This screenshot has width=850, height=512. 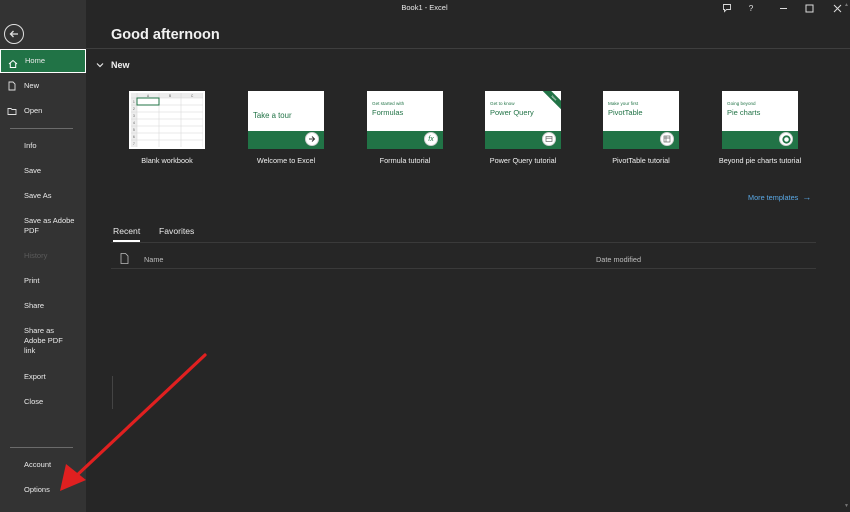 I want to click on sidebar-item-history: History, so click(x=43, y=256).